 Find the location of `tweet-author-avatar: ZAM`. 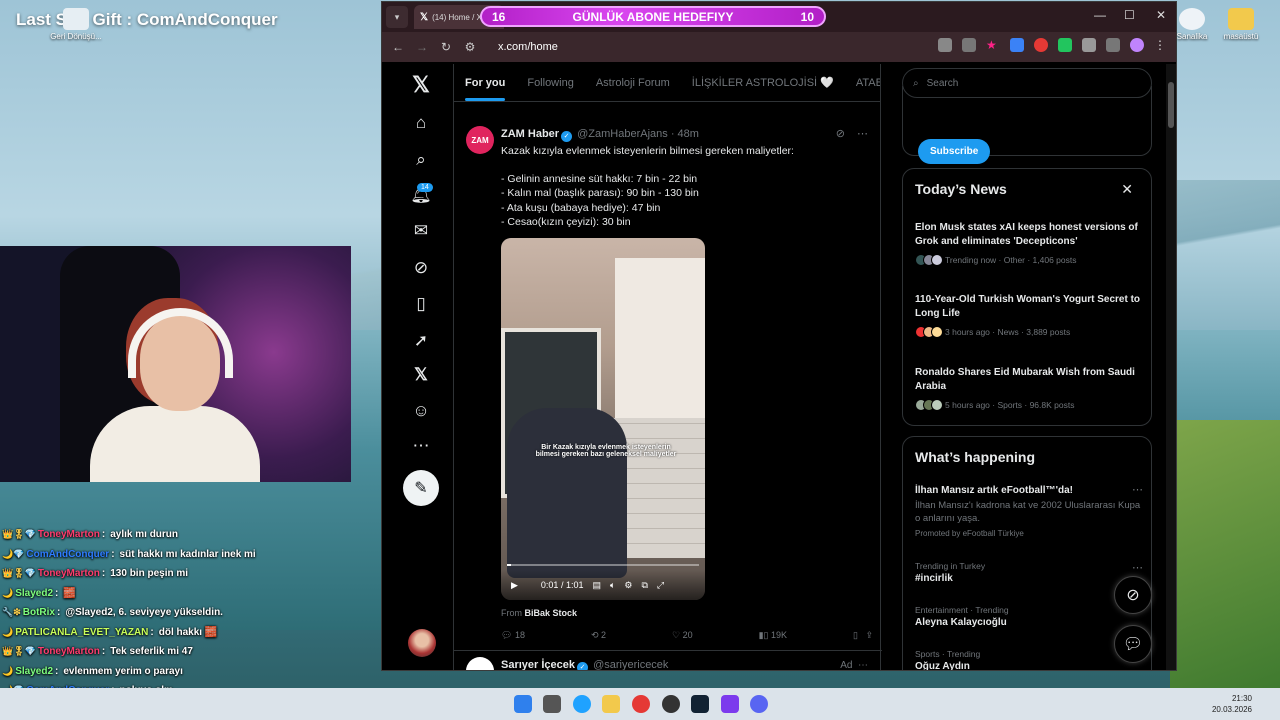

tweet-author-avatar: ZAM is located at coordinates (480, 140).